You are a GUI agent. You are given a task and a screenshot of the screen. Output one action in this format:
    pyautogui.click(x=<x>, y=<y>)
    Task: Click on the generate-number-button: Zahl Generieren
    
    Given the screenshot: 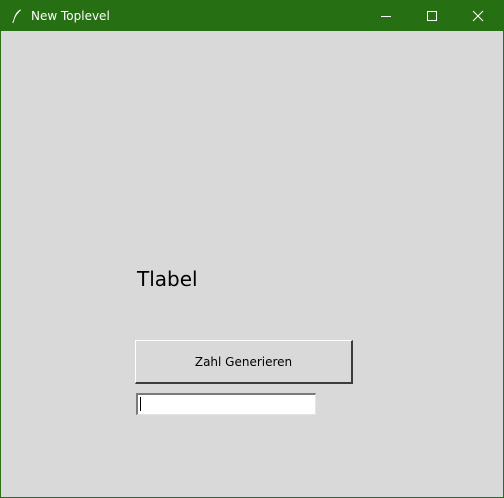 What is the action you would take?
    pyautogui.click(x=244, y=362)
    